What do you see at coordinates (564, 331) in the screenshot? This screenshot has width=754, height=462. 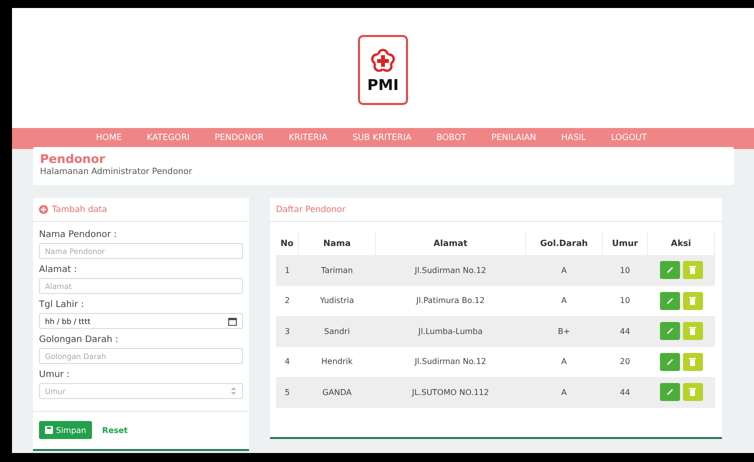 I see `table-cell: B+` at bounding box center [564, 331].